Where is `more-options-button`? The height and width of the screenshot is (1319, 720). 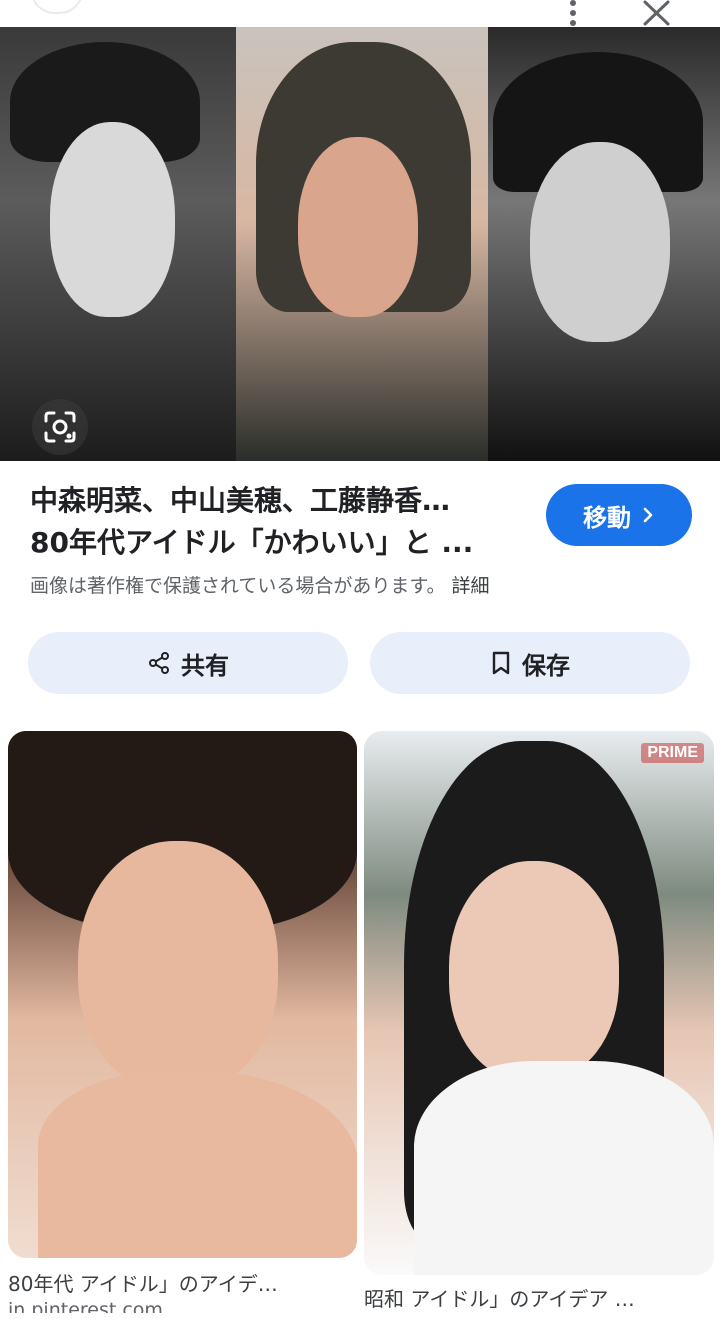
more-options-button is located at coordinates (573, 13).